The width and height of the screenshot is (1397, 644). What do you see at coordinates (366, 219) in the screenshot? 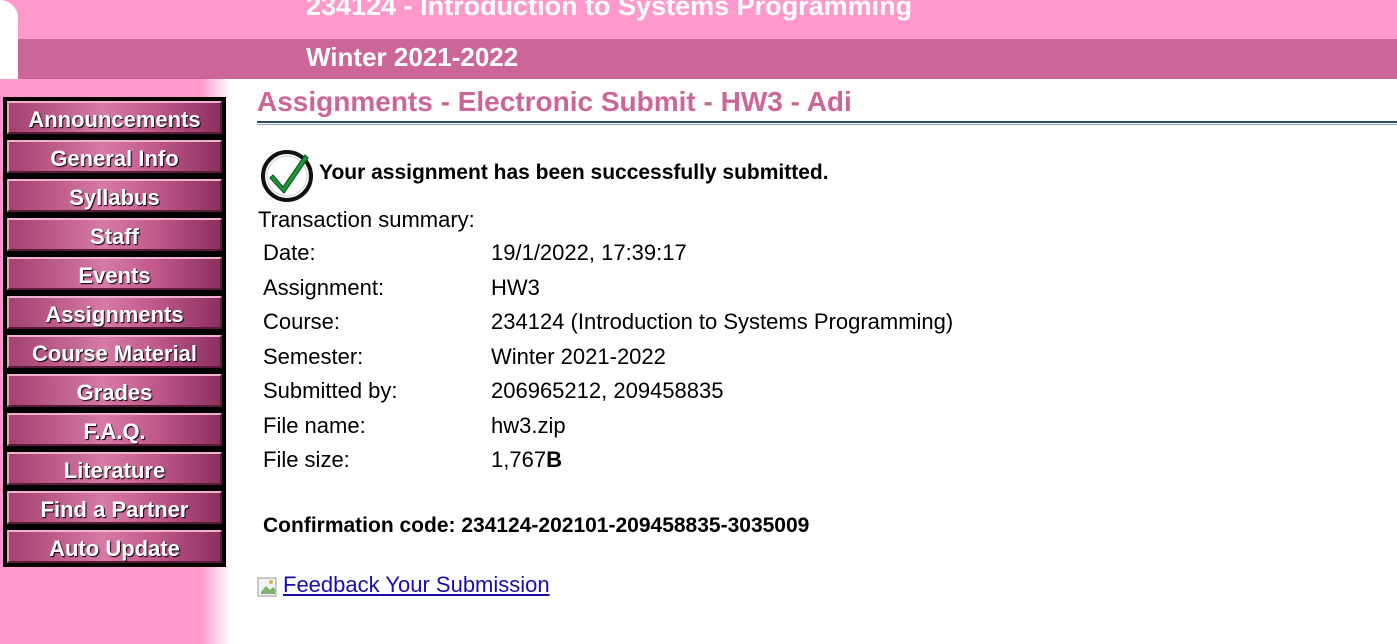
I see `summary-title: Transaction summary:` at bounding box center [366, 219].